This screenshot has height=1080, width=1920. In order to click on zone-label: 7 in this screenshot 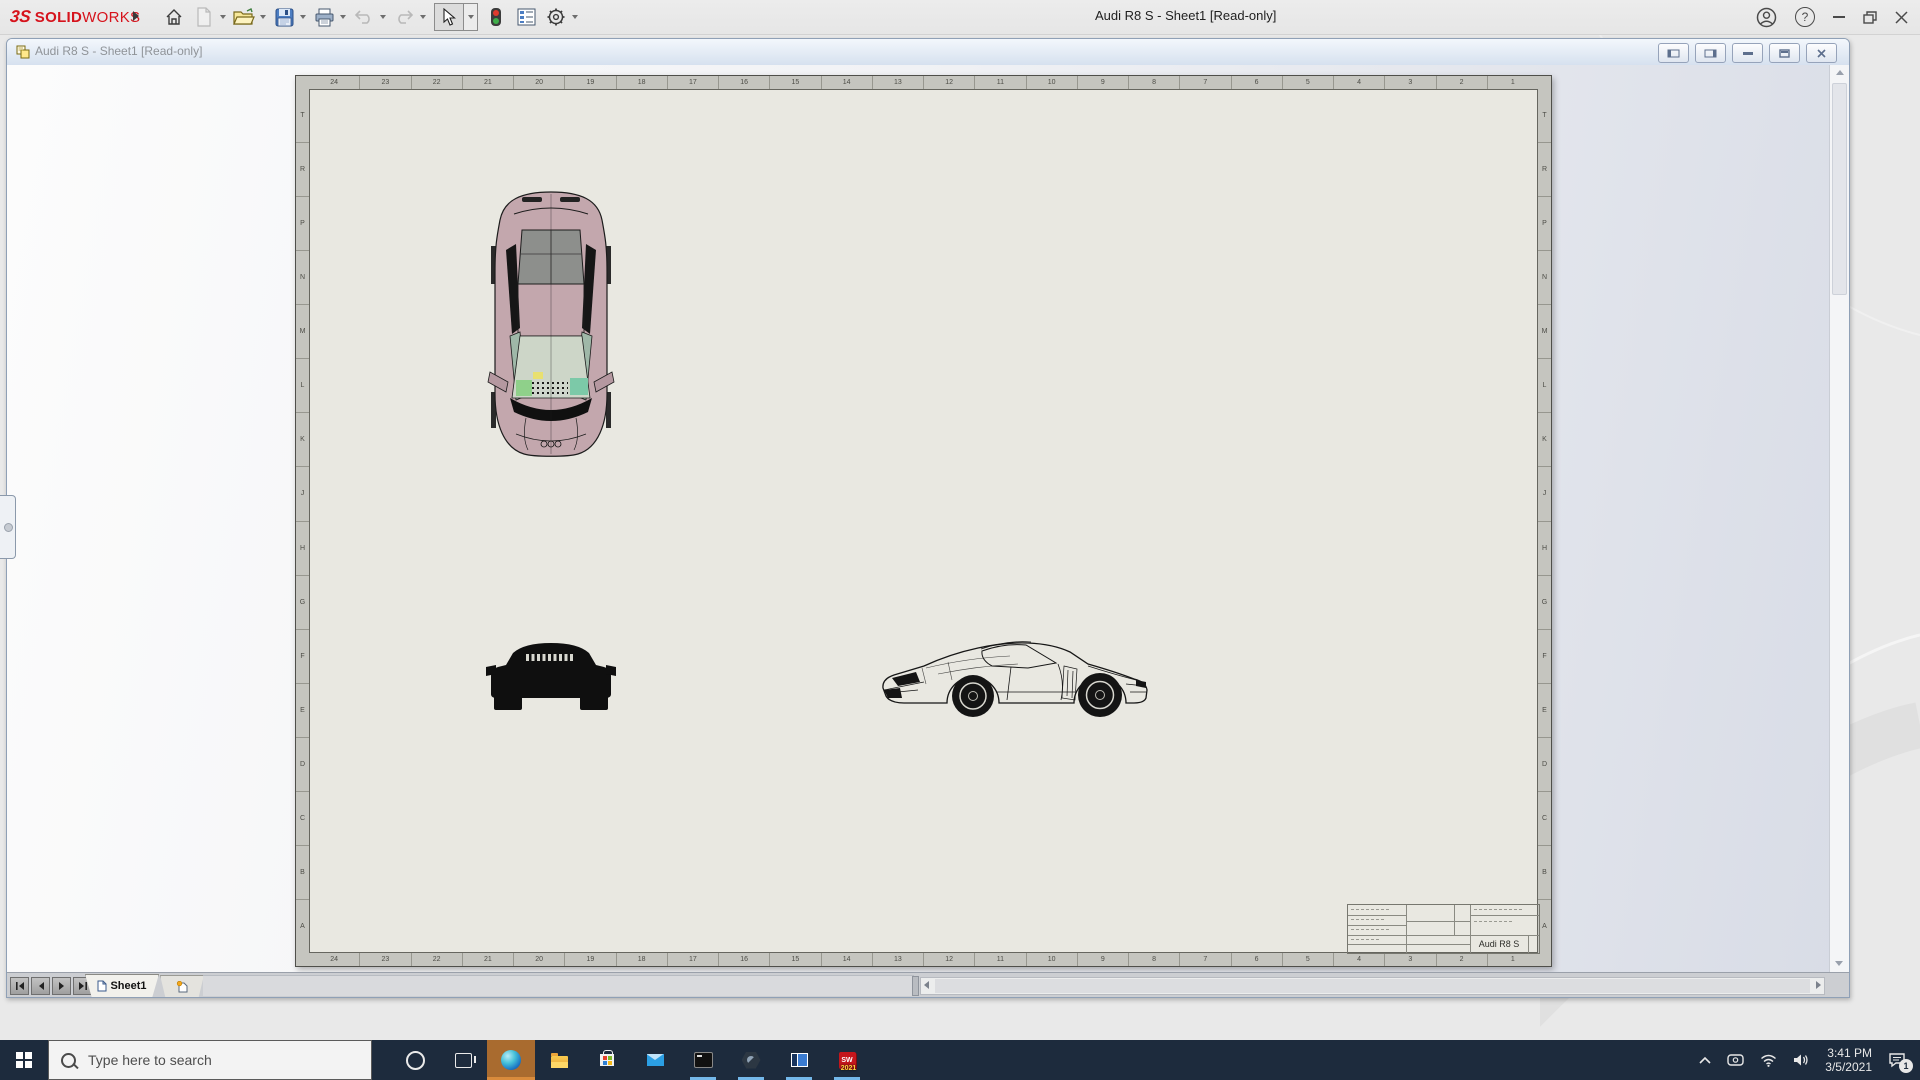, I will do `click(1204, 82)`.